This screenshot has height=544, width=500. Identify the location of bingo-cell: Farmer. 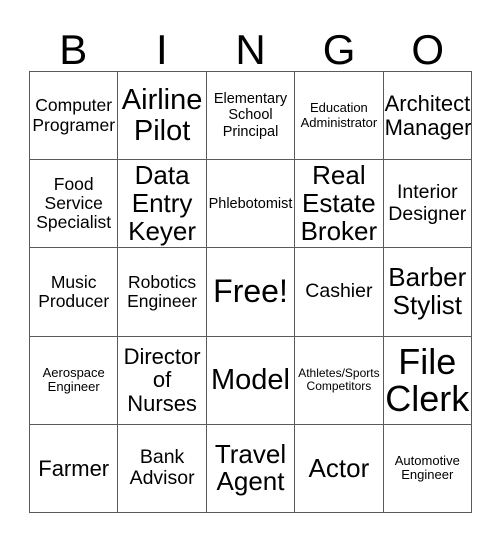
(74, 468).